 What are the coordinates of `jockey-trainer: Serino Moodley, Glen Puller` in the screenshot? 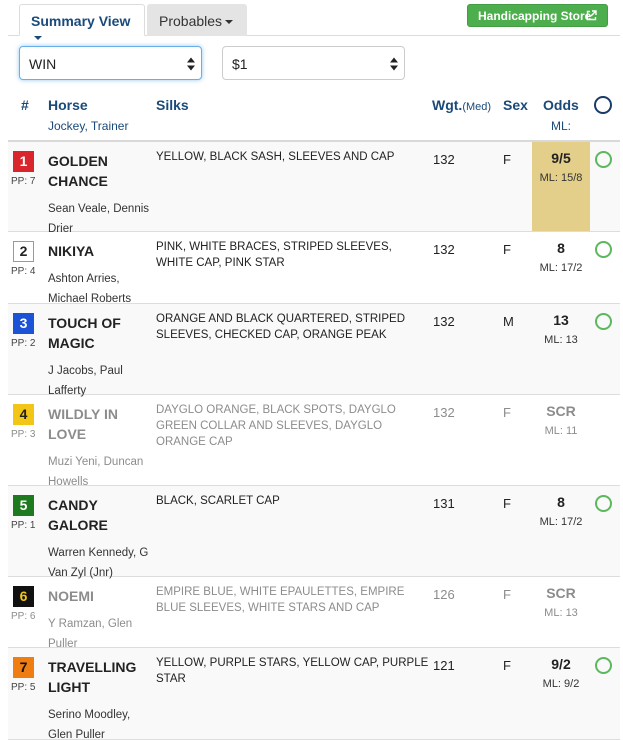 It's located at (89, 724).